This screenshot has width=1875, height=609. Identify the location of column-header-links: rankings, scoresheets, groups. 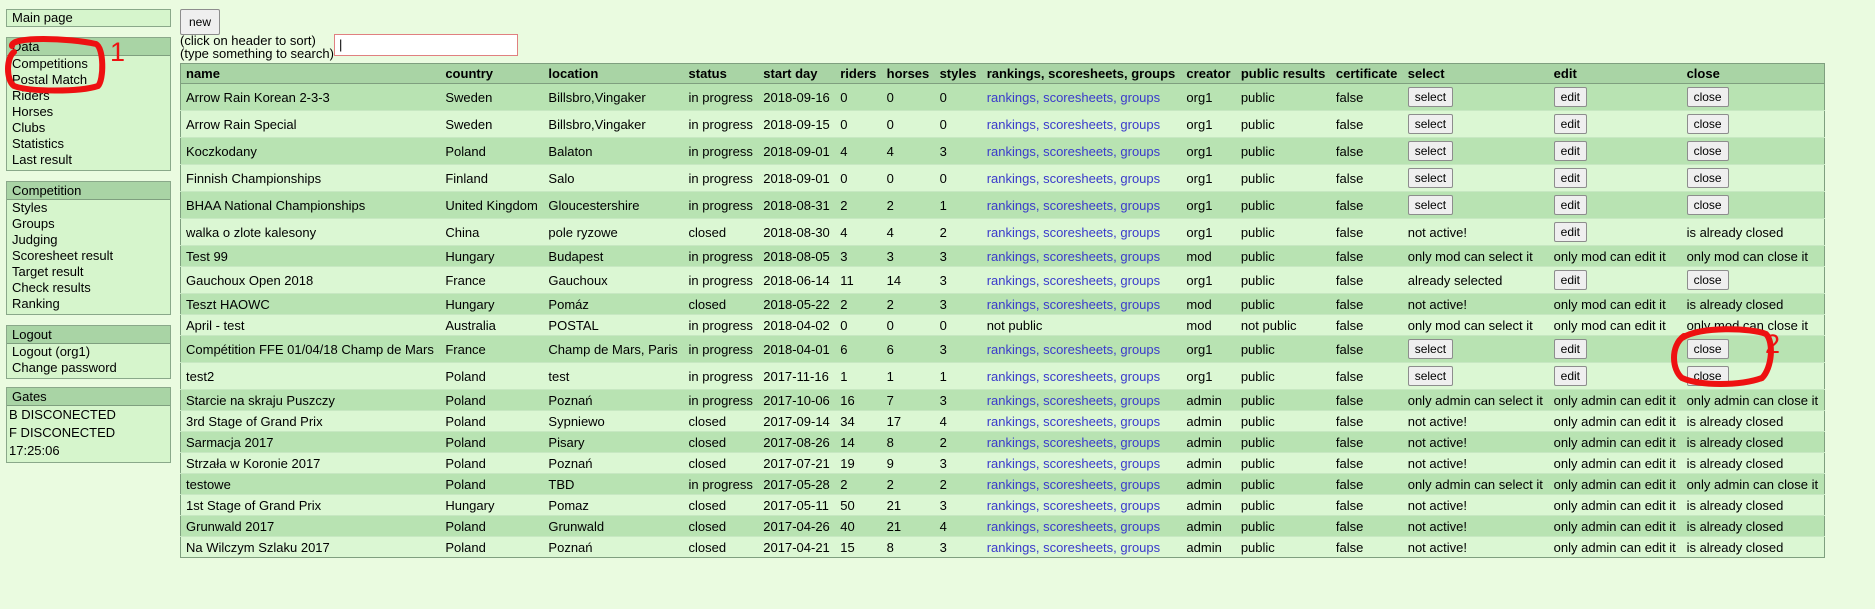
(1081, 73).